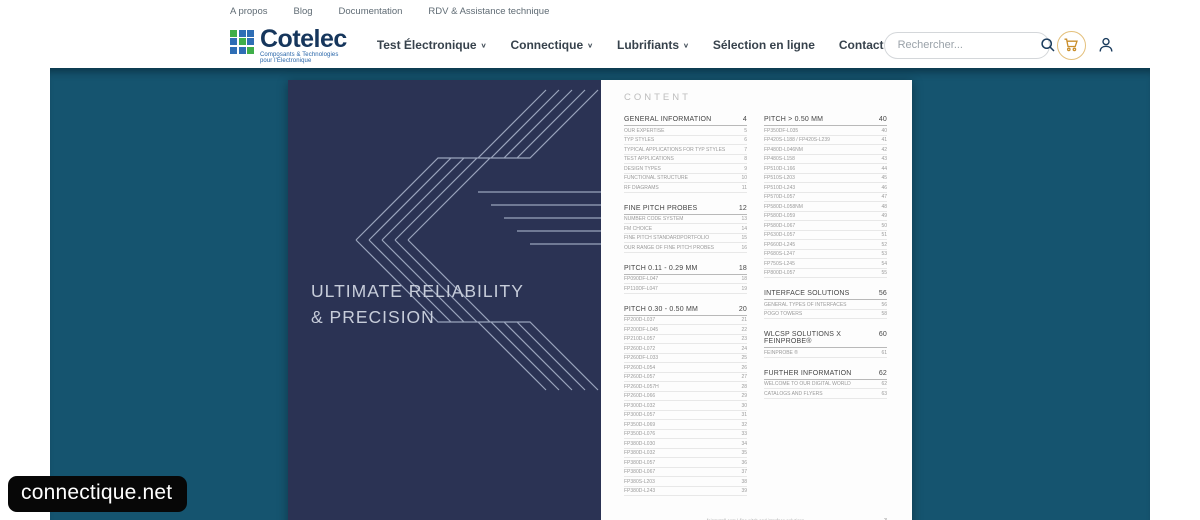 This screenshot has width=1200, height=520. Describe the element at coordinates (685, 178) in the screenshot. I see `toc-entry: FUNCTIONAL STRUCTURE 10` at that location.